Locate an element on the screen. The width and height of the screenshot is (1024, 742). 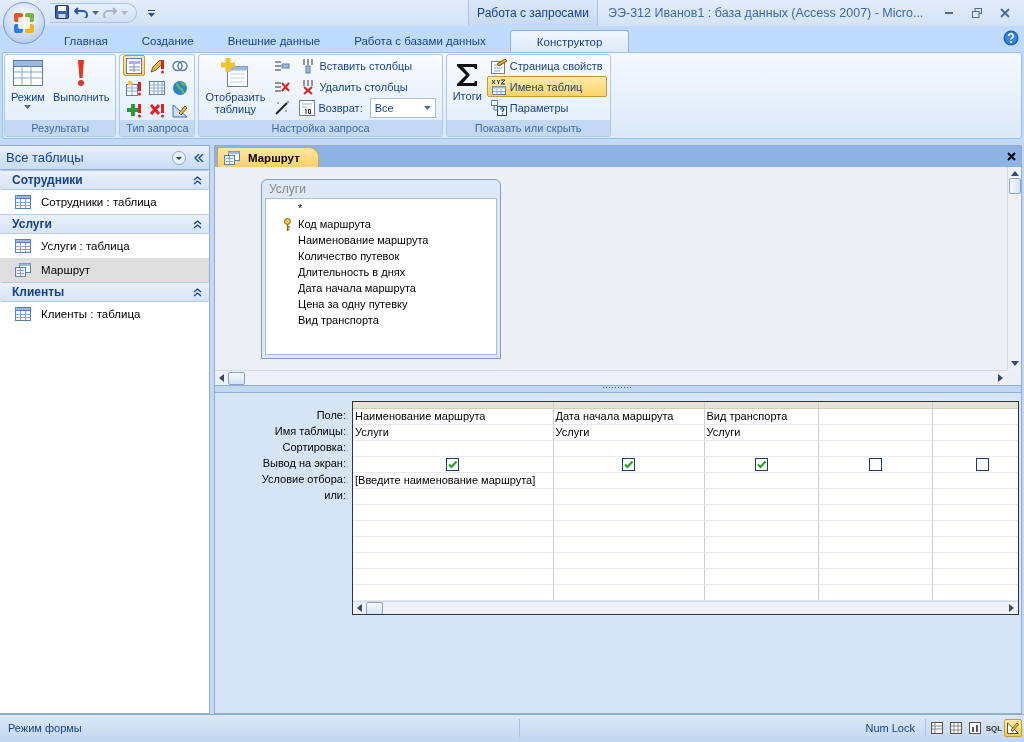
ribbon-toggle-button: Имена таблиц is located at coordinates (546, 86).